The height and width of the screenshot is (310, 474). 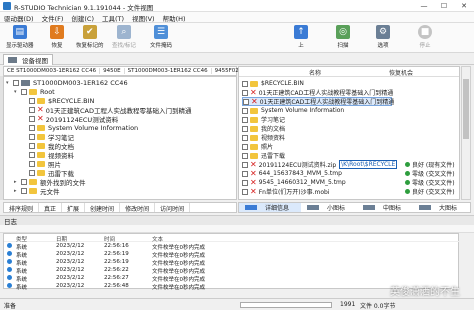 I want to click on tab-extension: 扩展, so click(x=74, y=208).